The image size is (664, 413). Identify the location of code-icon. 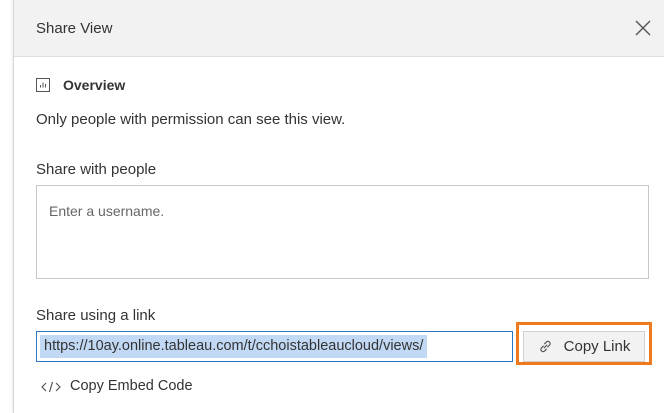
(51, 386).